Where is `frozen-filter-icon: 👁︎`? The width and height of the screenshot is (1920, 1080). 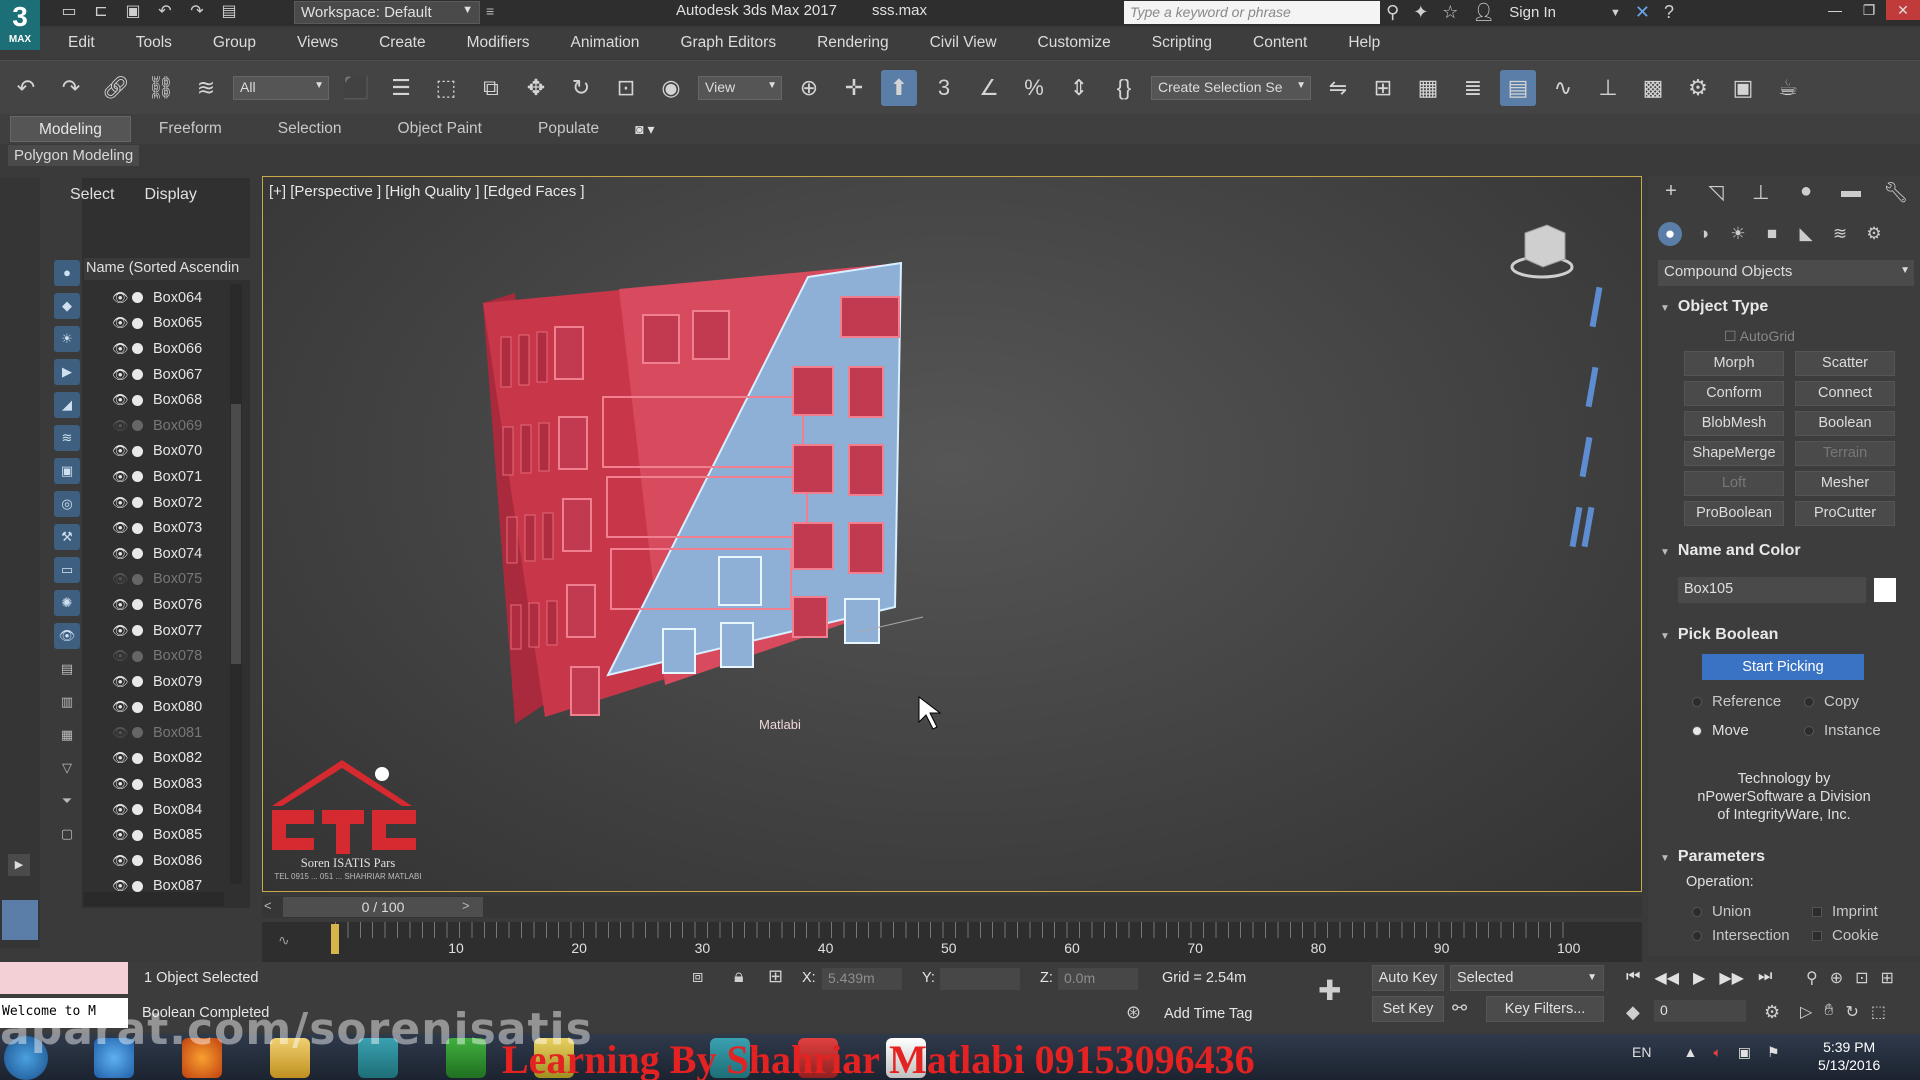
frozen-filter-icon: 👁︎ is located at coordinates (67, 636).